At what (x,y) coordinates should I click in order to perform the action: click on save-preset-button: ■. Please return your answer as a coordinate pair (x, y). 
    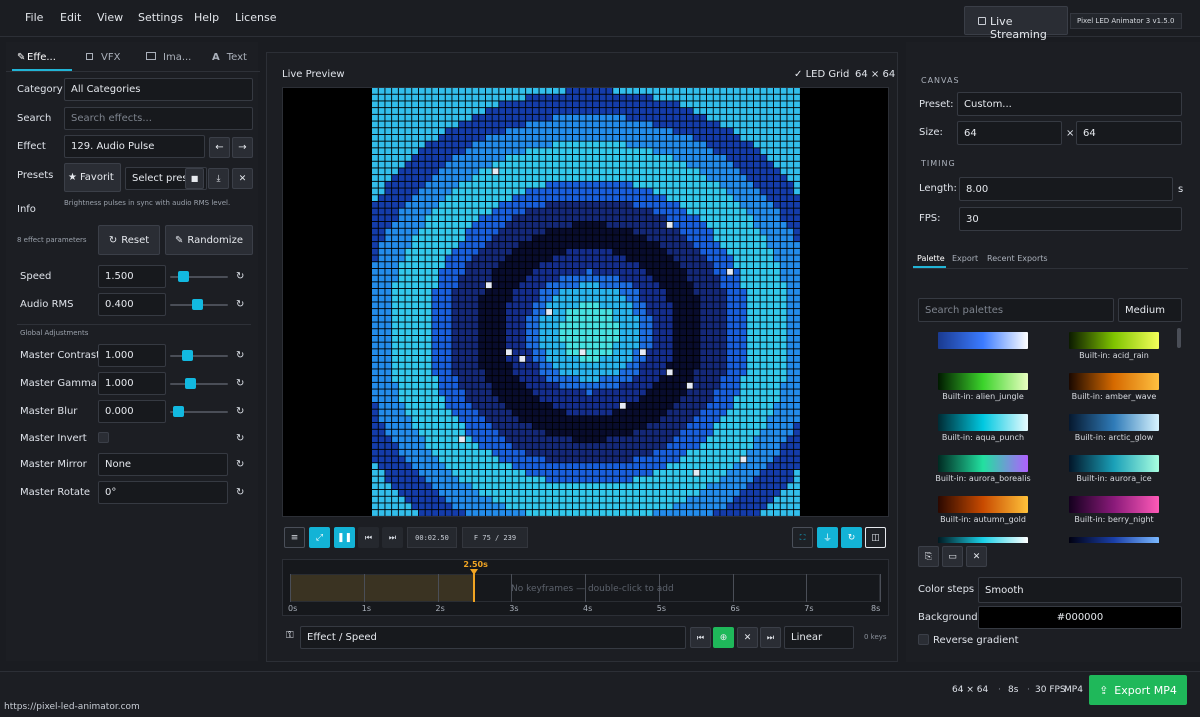
    Looking at the image, I should click on (194, 178).